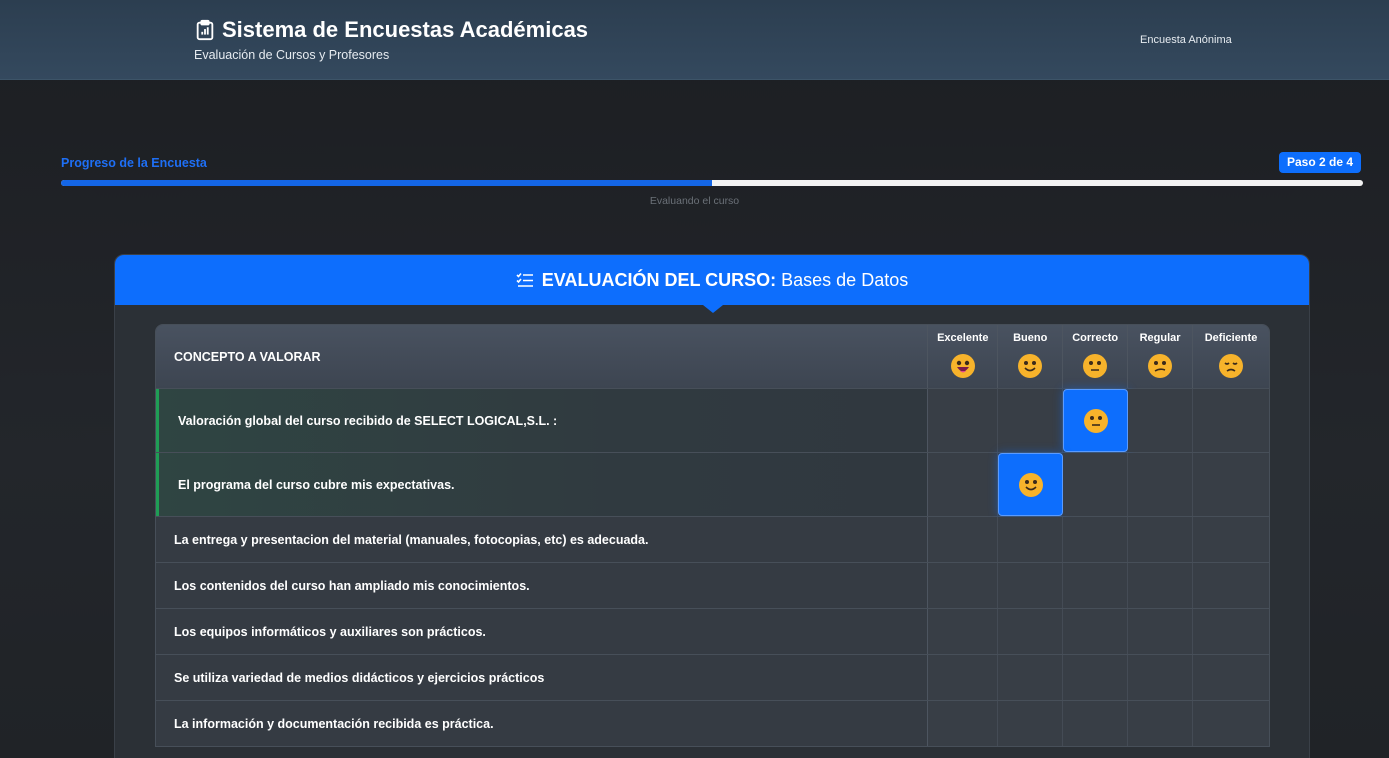  Describe the element at coordinates (1160, 338) in the screenshot. I see `option-label: Regular` at that location.